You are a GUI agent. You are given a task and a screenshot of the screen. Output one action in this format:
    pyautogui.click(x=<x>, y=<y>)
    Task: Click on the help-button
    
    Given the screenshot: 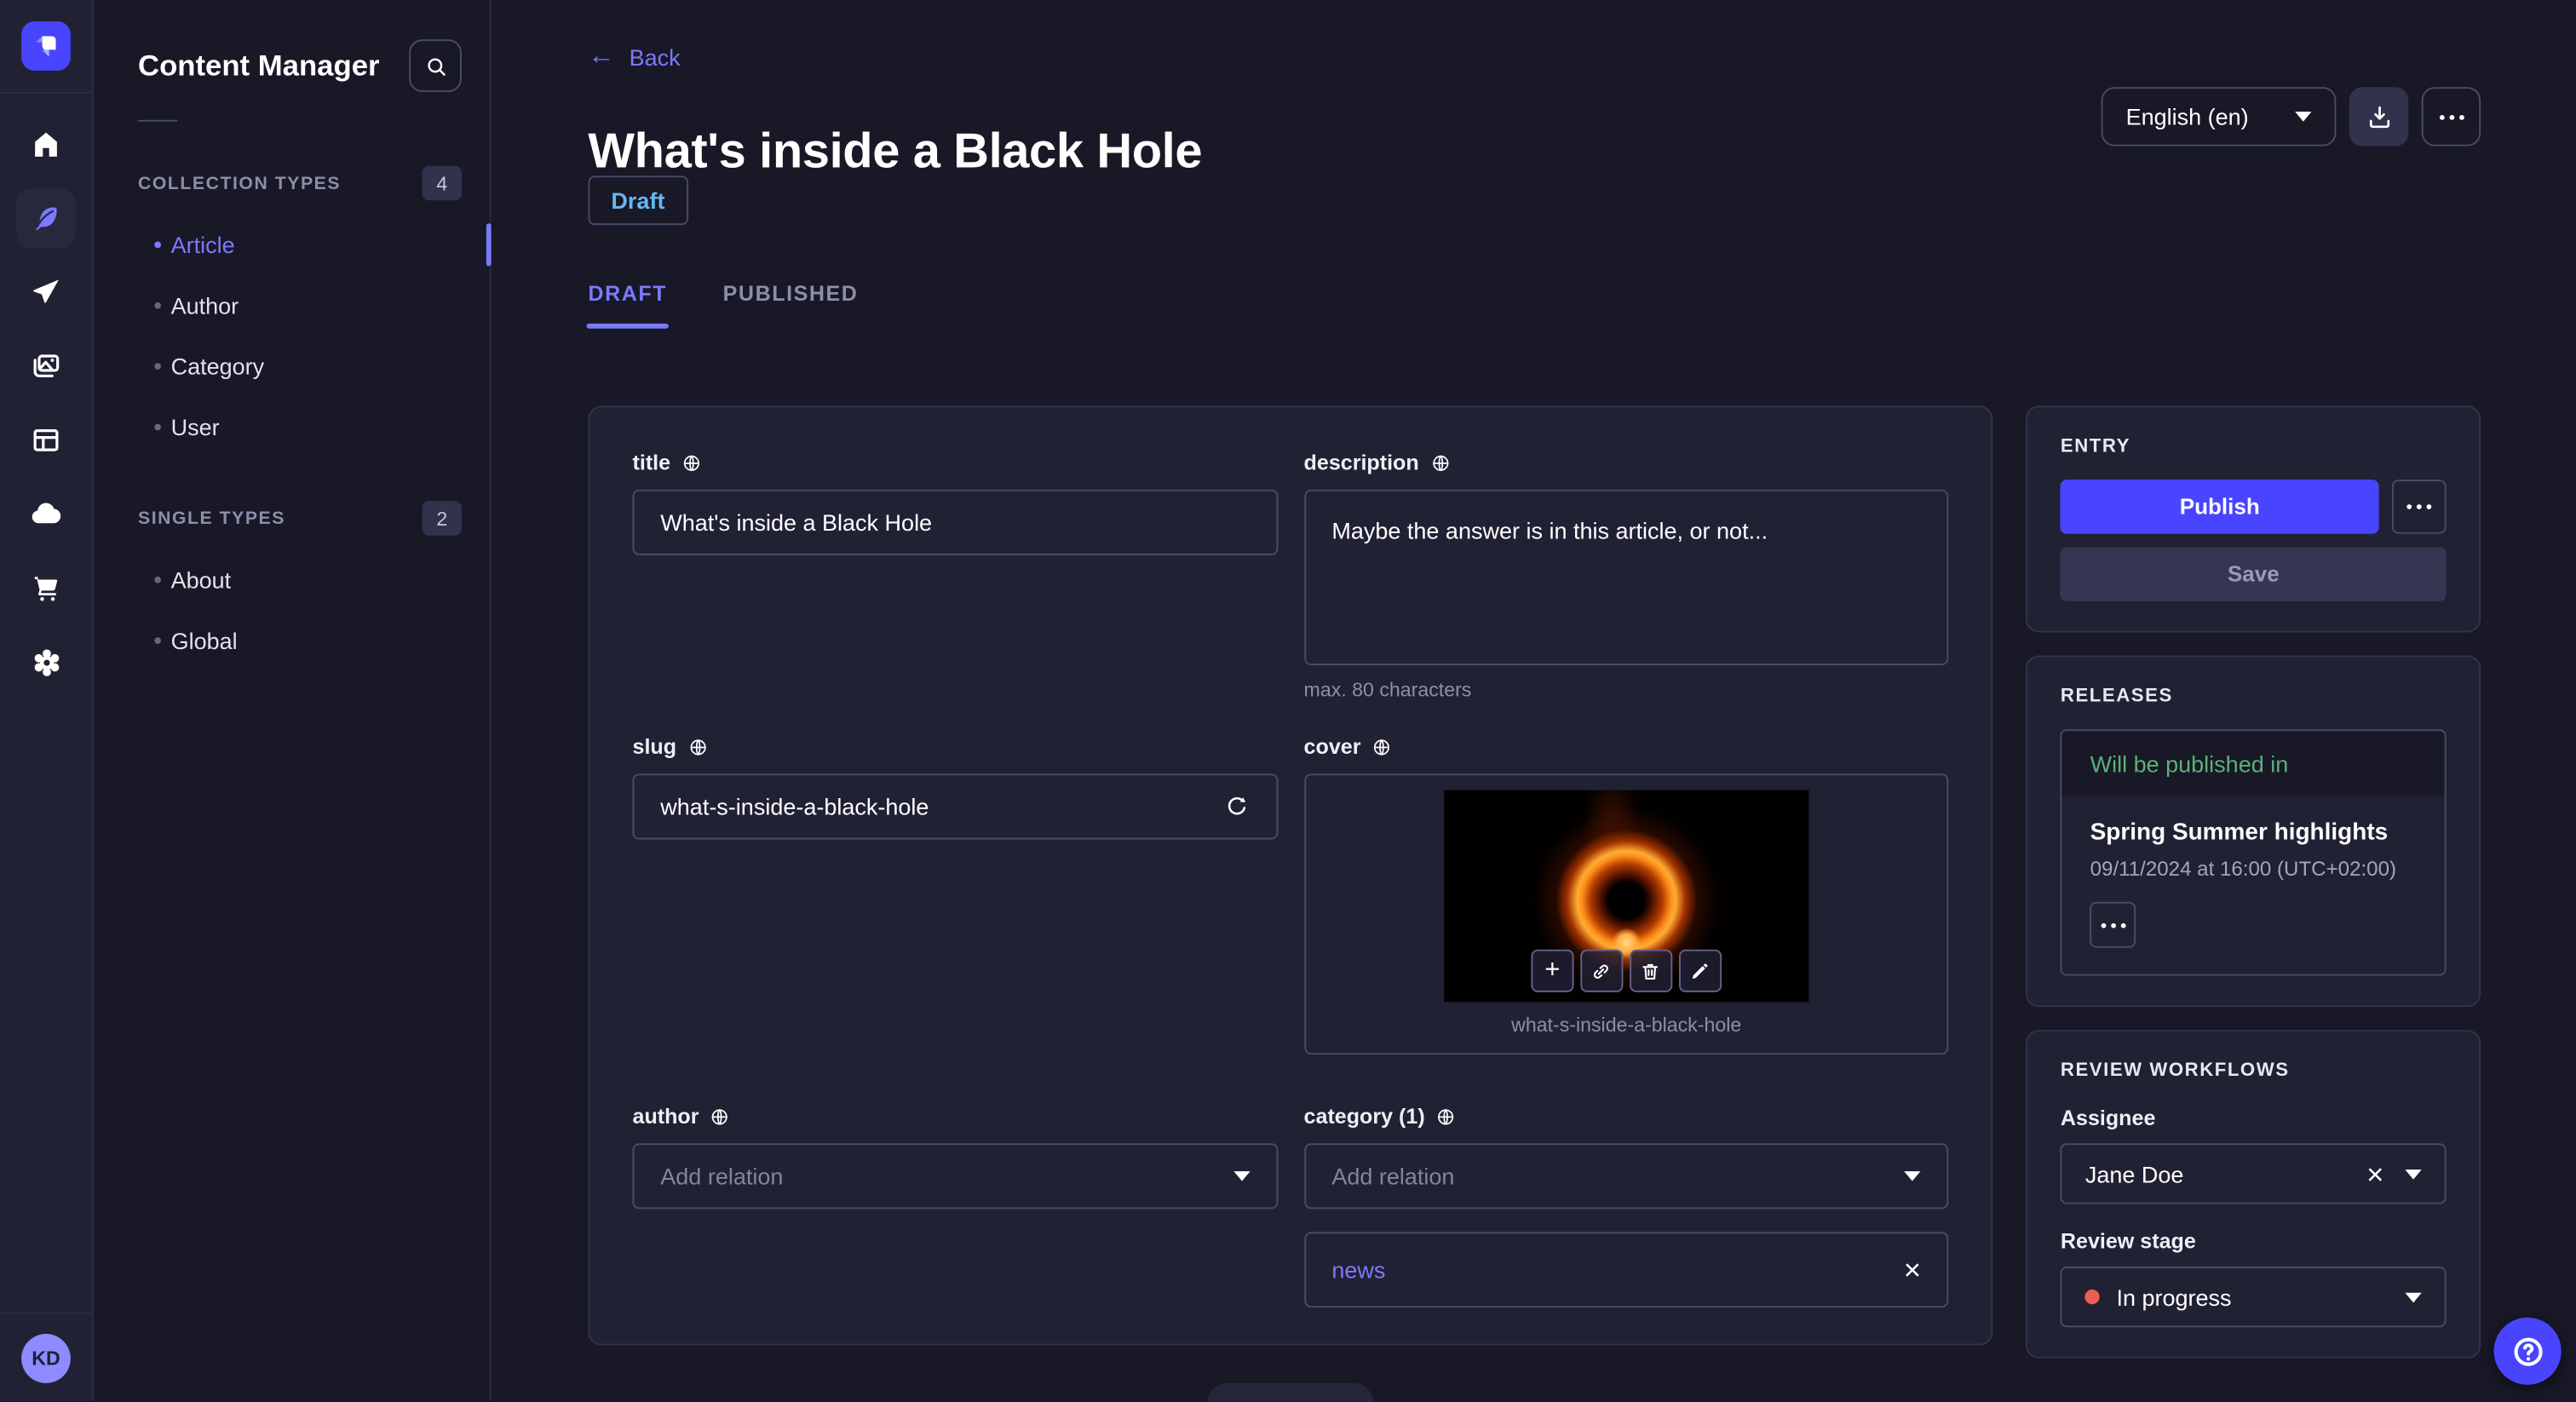 What is the action you would take?
    pyautogui.click(x=2527, y=1351)
    